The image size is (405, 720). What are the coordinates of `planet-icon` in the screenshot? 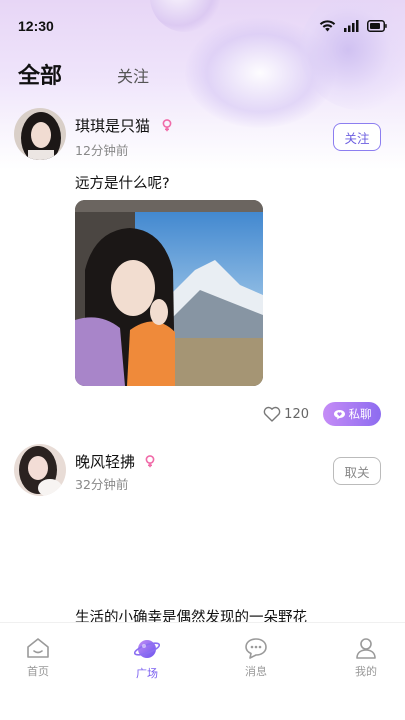 It's located at (147, 649).